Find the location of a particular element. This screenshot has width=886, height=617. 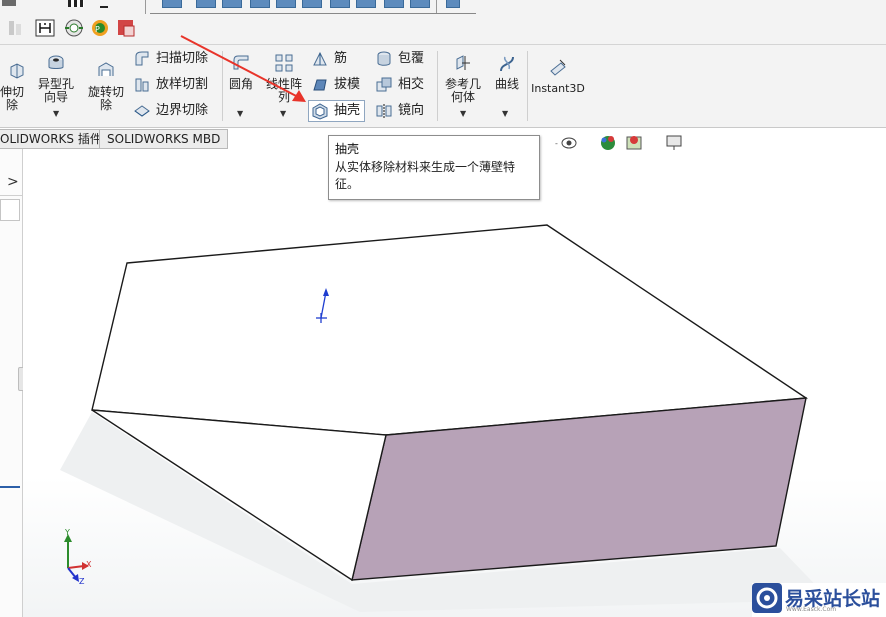

shell-tooltip: 抽壳 从实体移除材料来生成一个薄壁特征。 is located at coordinates (434, 167).